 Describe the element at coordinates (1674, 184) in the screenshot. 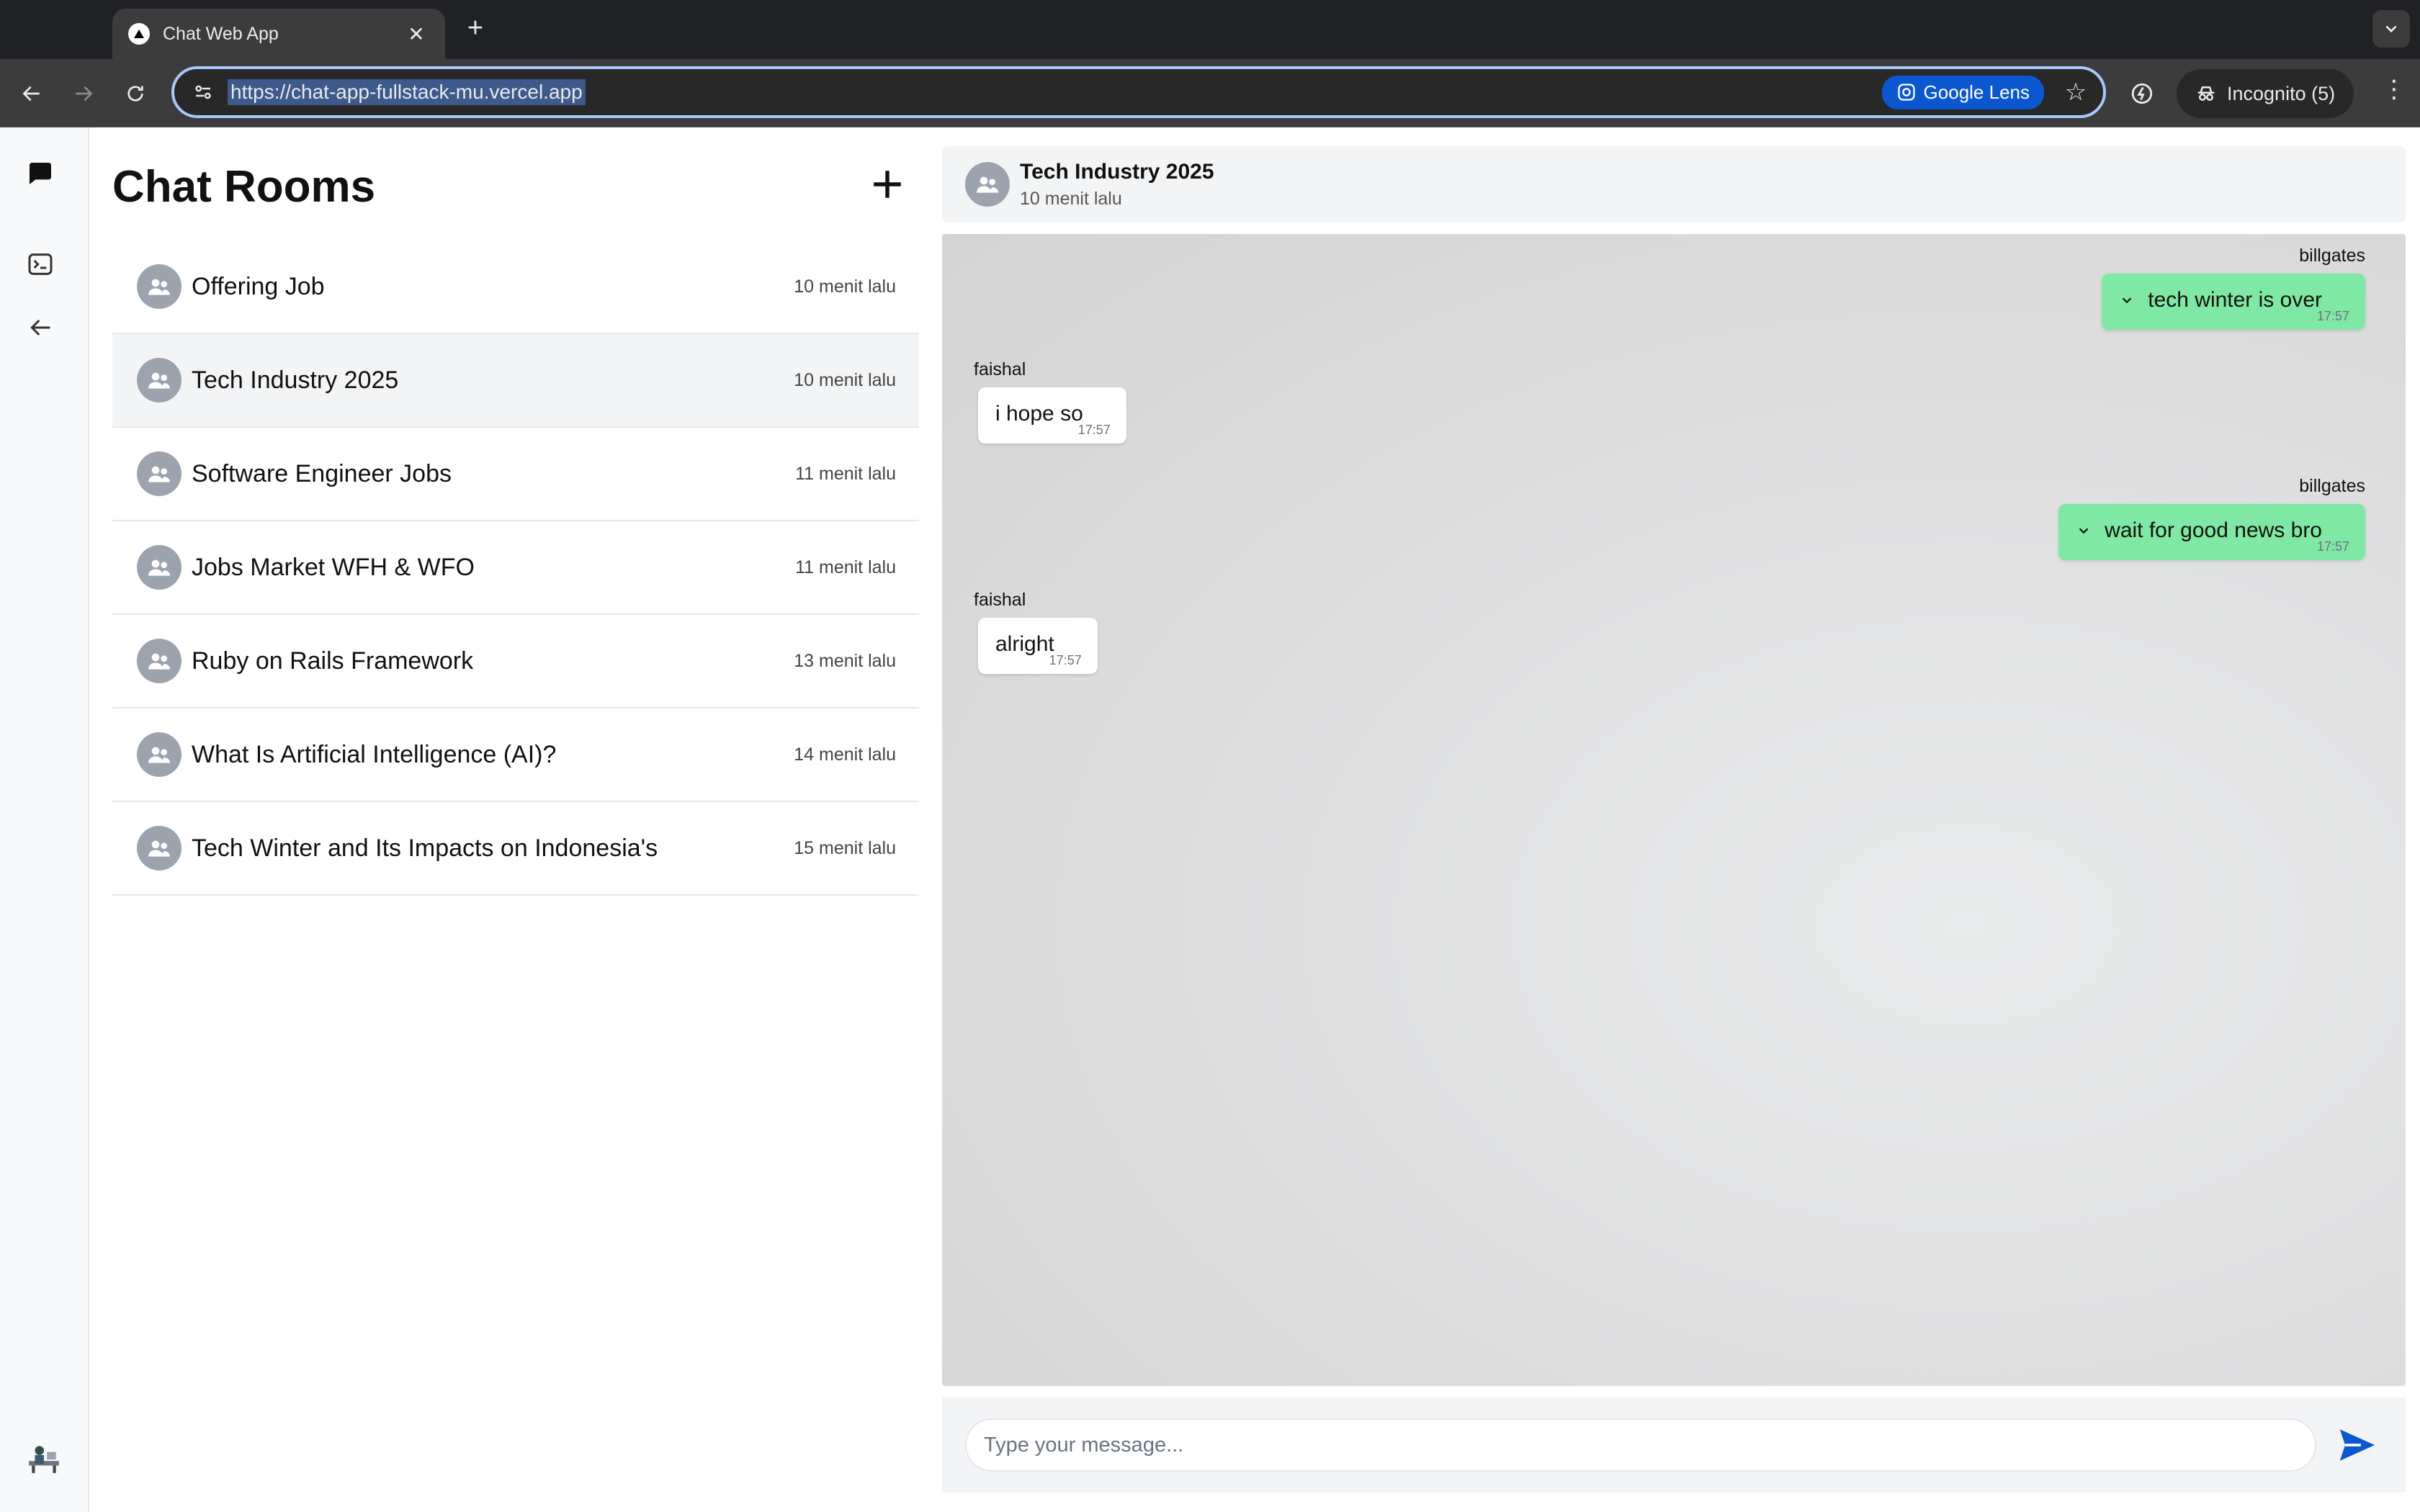

I see `chat-header: Tech Industry 2025 10 menit lalu` at that location.